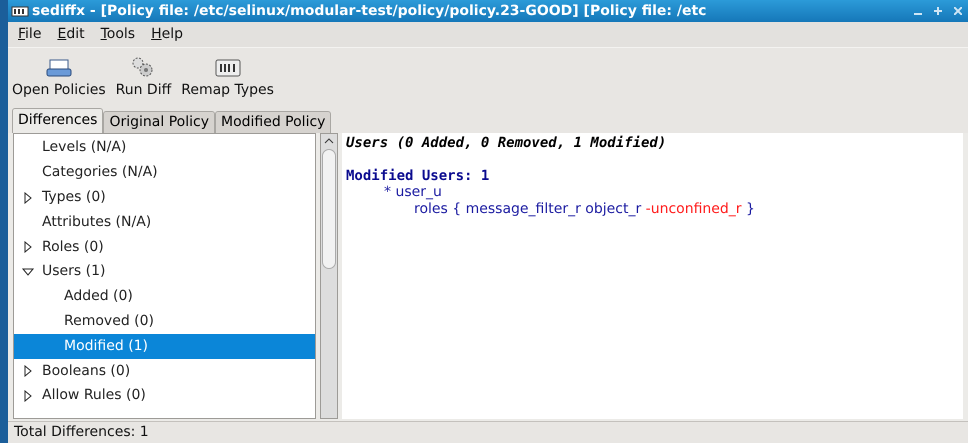 This screenshot has height=443, width=968. What do you see at coordinates (370, 11) in the screenshot?
I see `window-title: sediffx - [Policy file: /etc/selinux/modular-test/policy/policy.23-GOOD] [Policy file: /etc` at bounding box center [370, 11].